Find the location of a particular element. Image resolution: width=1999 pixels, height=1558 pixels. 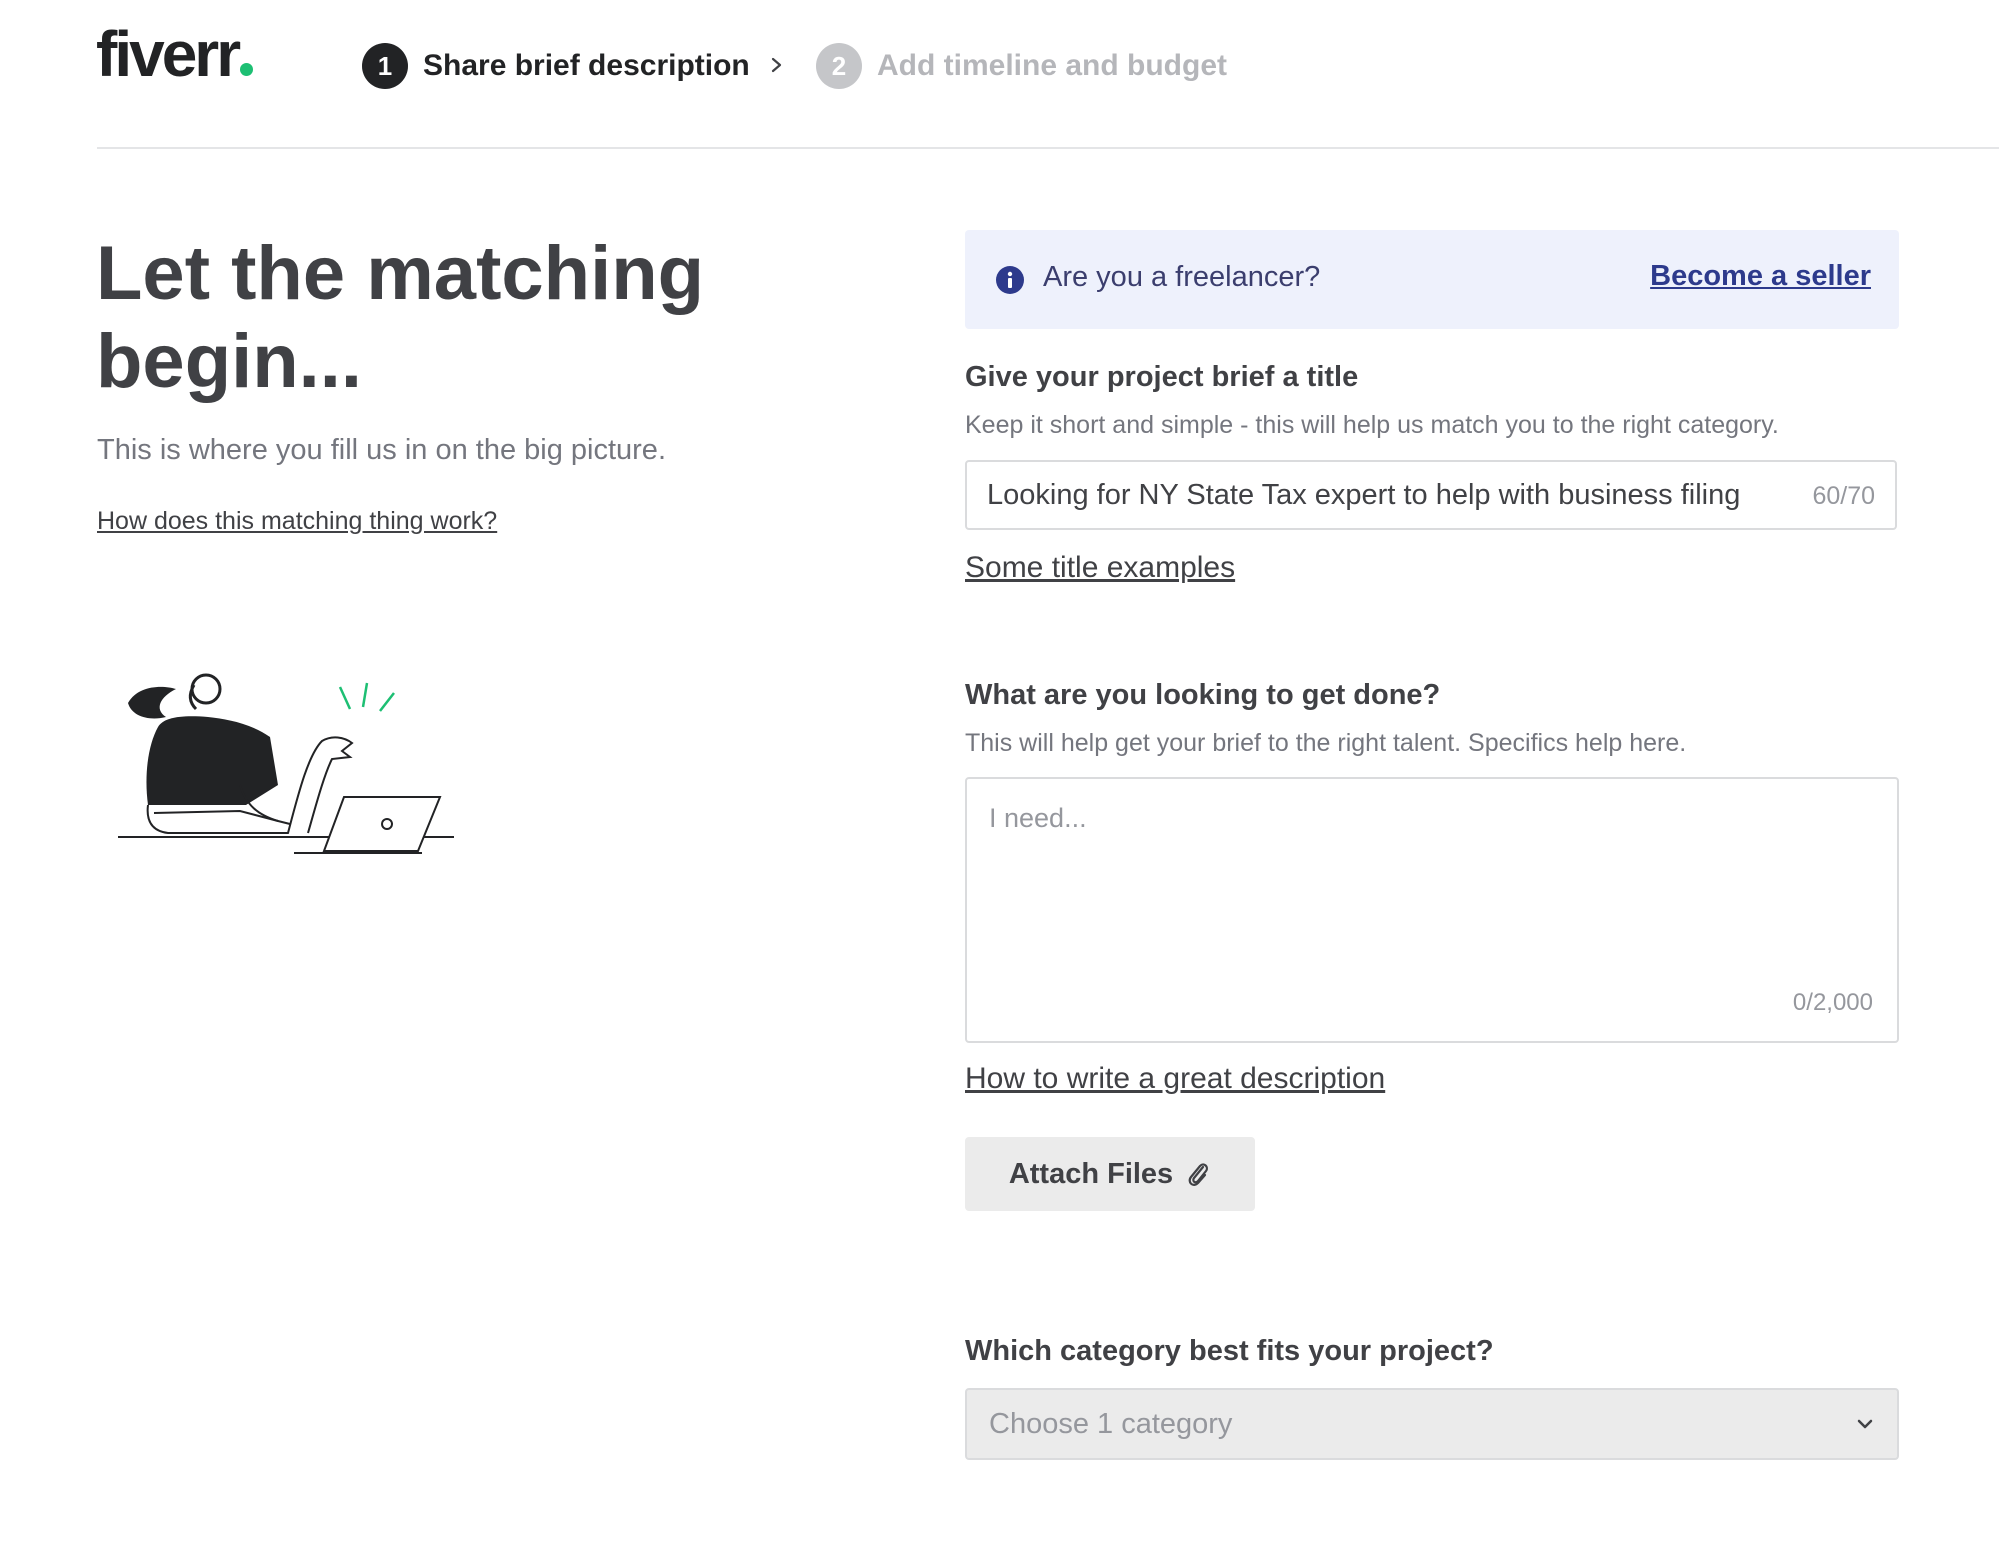

how-matching-works-link: How does this matching thing work? is located at coordinates (297, 521).